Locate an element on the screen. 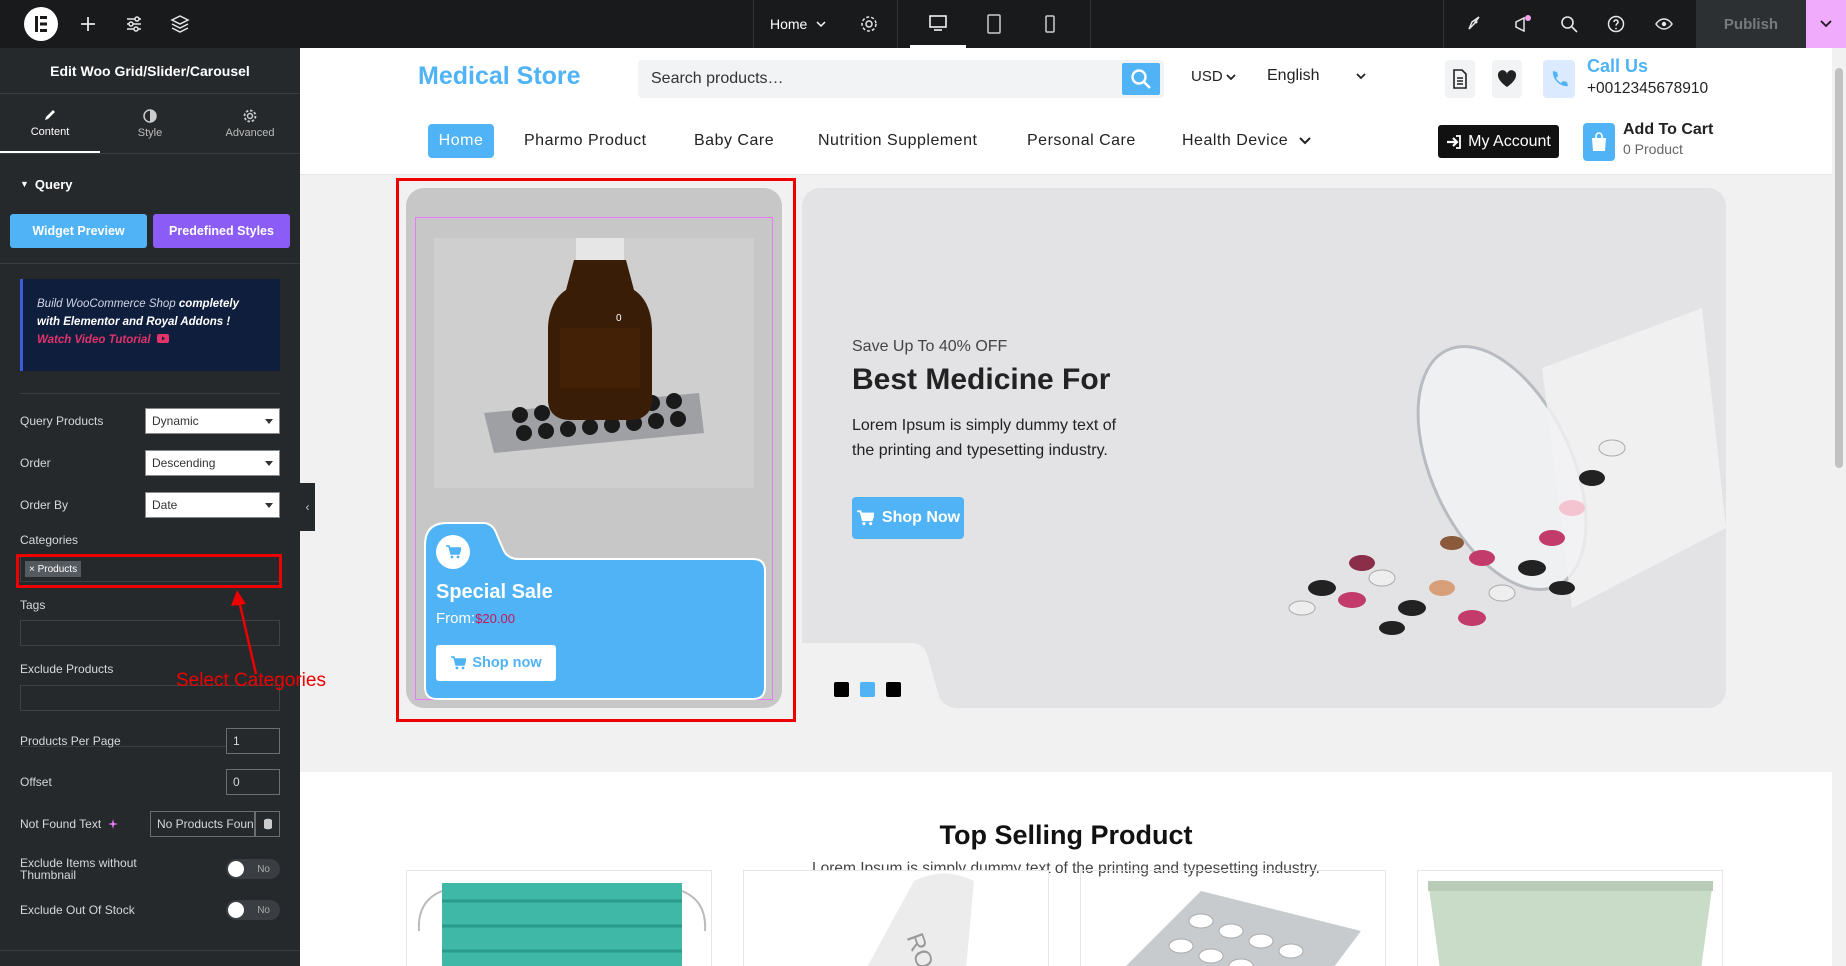  tablet-view-button is located at coordinates (994, 24).